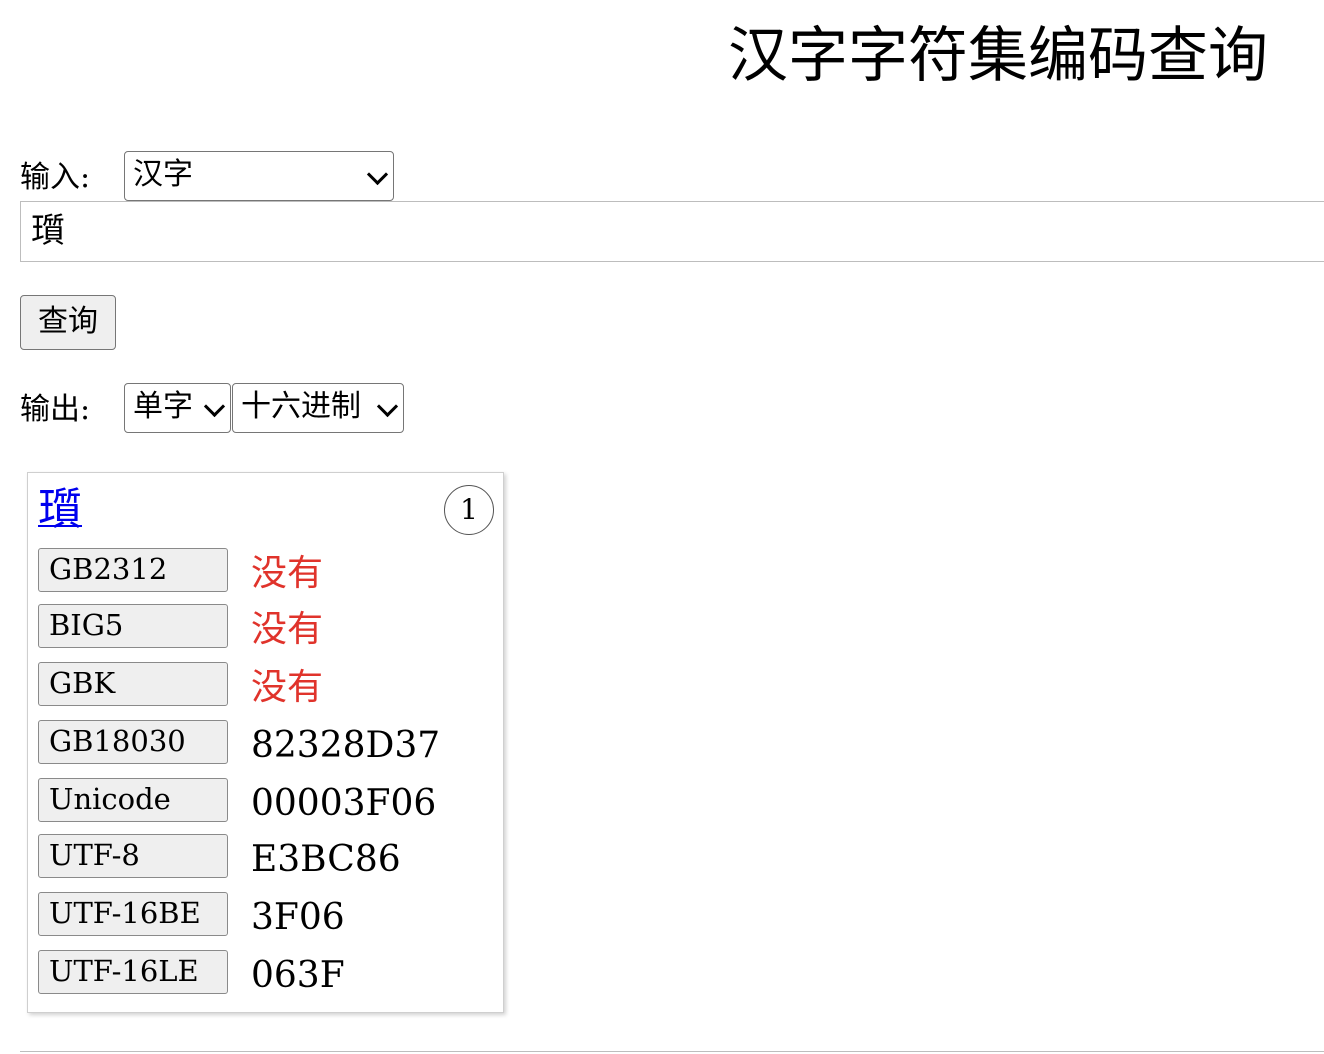 Image resolution: width=1324 pixels, height=1054 pixels. I want to click on result-index-badge: 1, so click(469, 510).